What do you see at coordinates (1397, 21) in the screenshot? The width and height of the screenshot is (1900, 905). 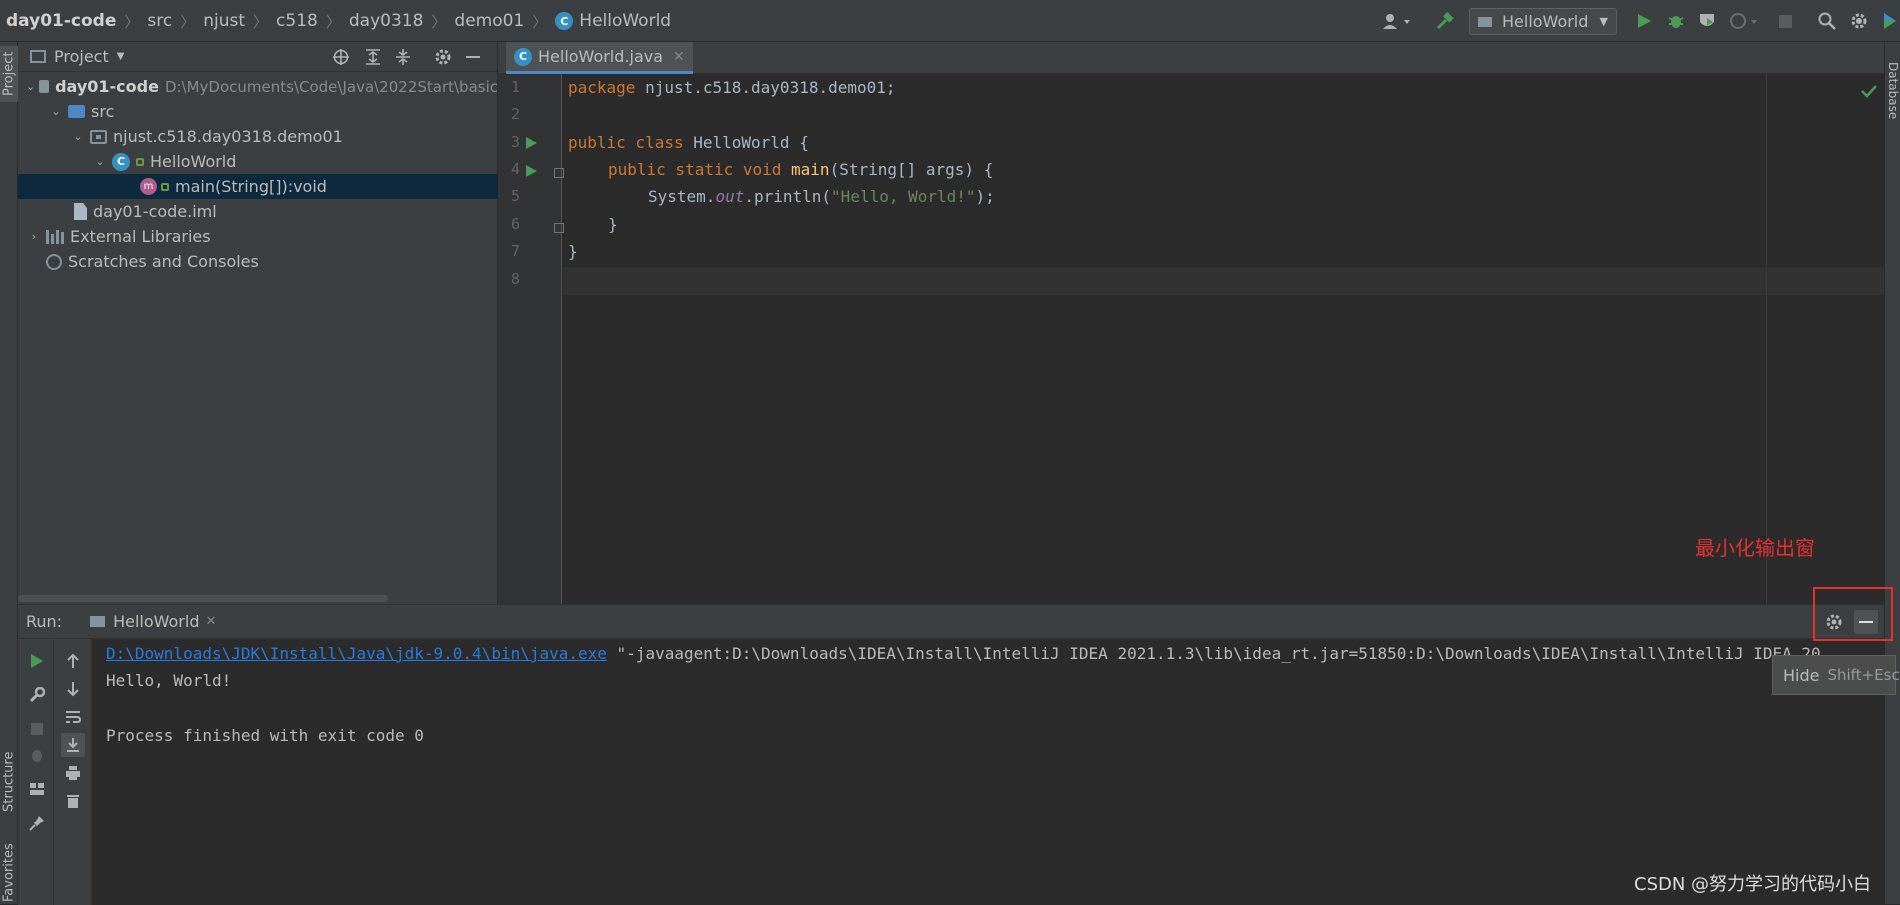 I see `user-icon` at bounding box center [1397, 21].